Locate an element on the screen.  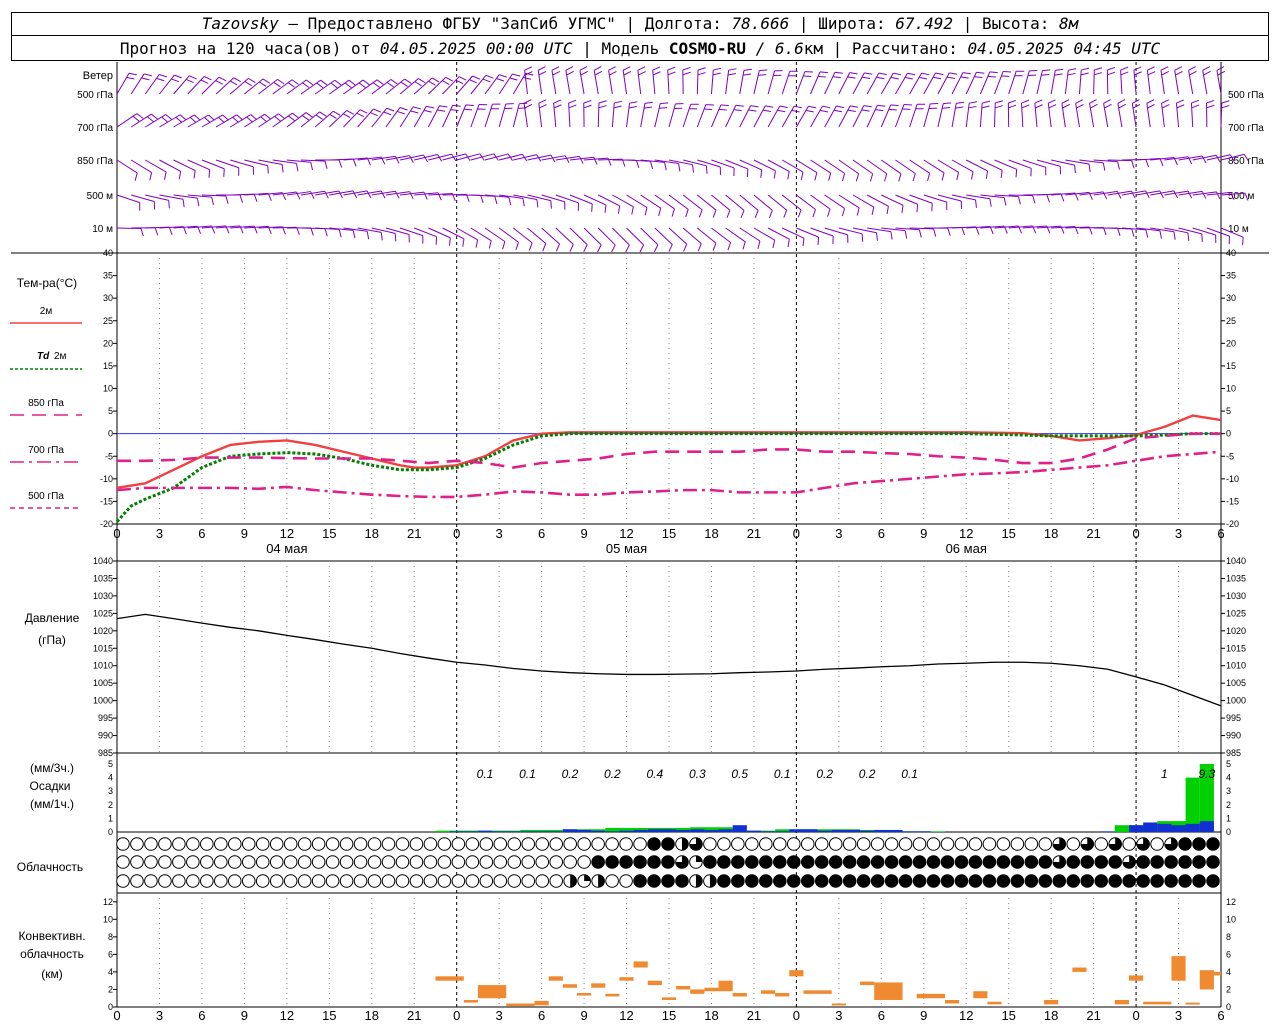
pressure-tick-label: 1025 is located at coordinates (103, 613).